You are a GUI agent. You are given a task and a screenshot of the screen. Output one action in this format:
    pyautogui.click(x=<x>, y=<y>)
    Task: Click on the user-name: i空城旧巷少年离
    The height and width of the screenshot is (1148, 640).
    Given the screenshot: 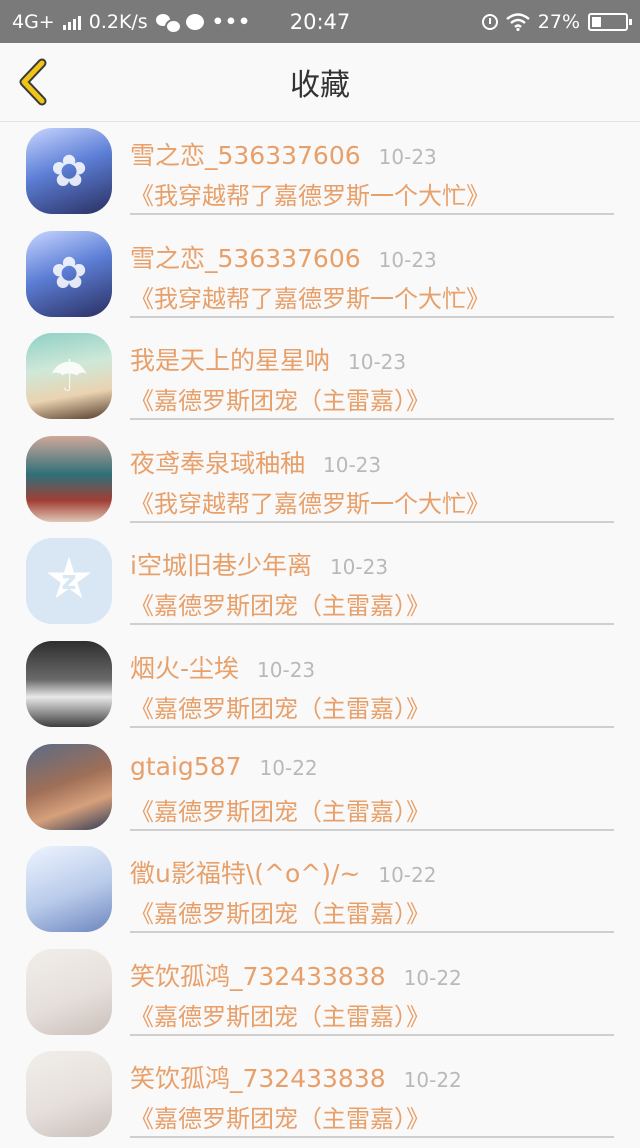 What is the action you would take?
    pyautogui.click(x=221, y=564)
    